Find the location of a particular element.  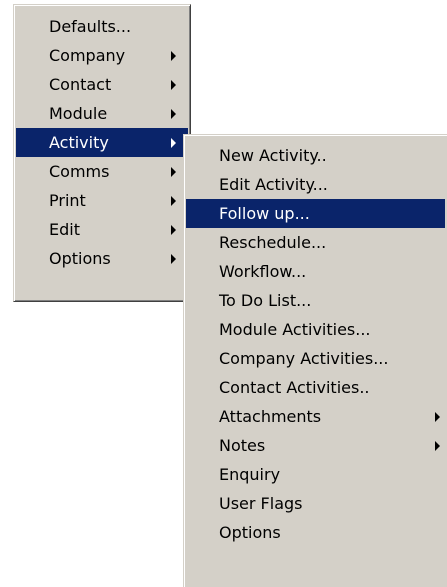

menu-item-label: Comms is located at coordinates (79, 171).